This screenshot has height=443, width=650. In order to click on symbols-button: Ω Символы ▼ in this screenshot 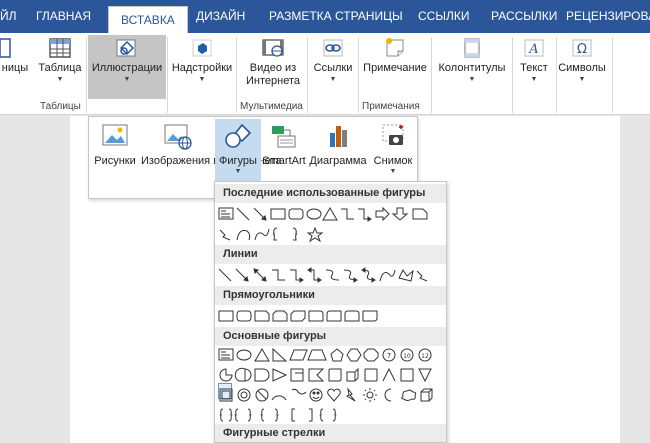, I will do `click(582, 59)`.